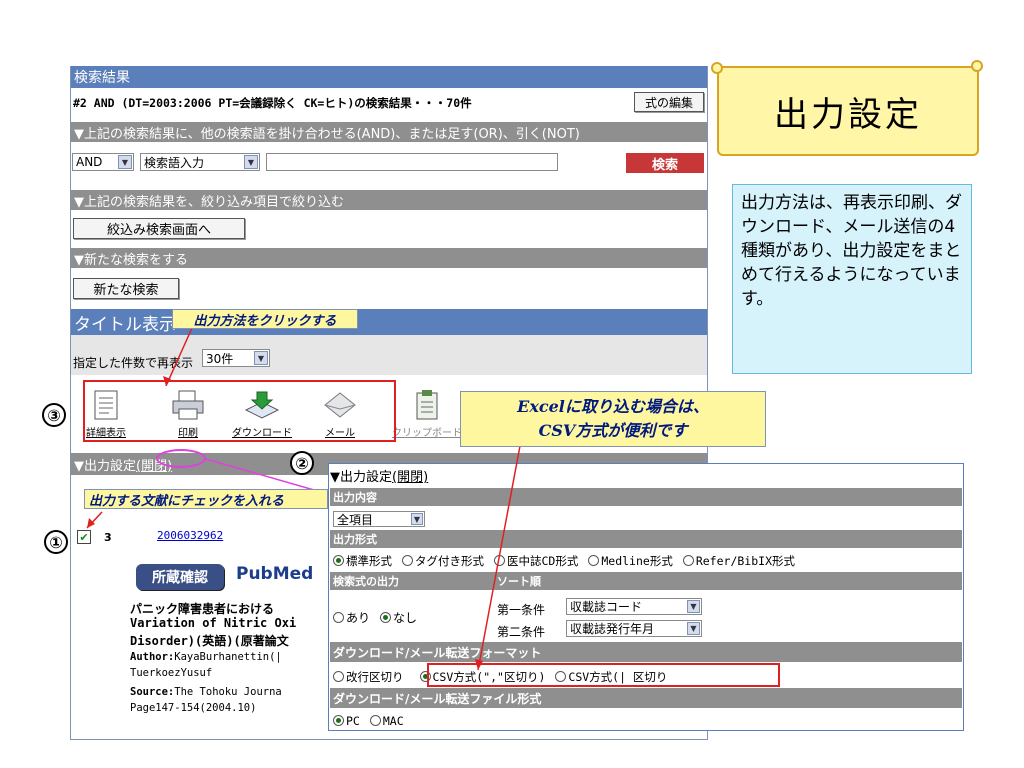 The width and height of the screenshot is (1024, 768). What do you see at coordinates (613, 406) in the screenshot?
I see `callout-excel-line1: Excelに取り込む場合は、` at bounding box center [613, 406].